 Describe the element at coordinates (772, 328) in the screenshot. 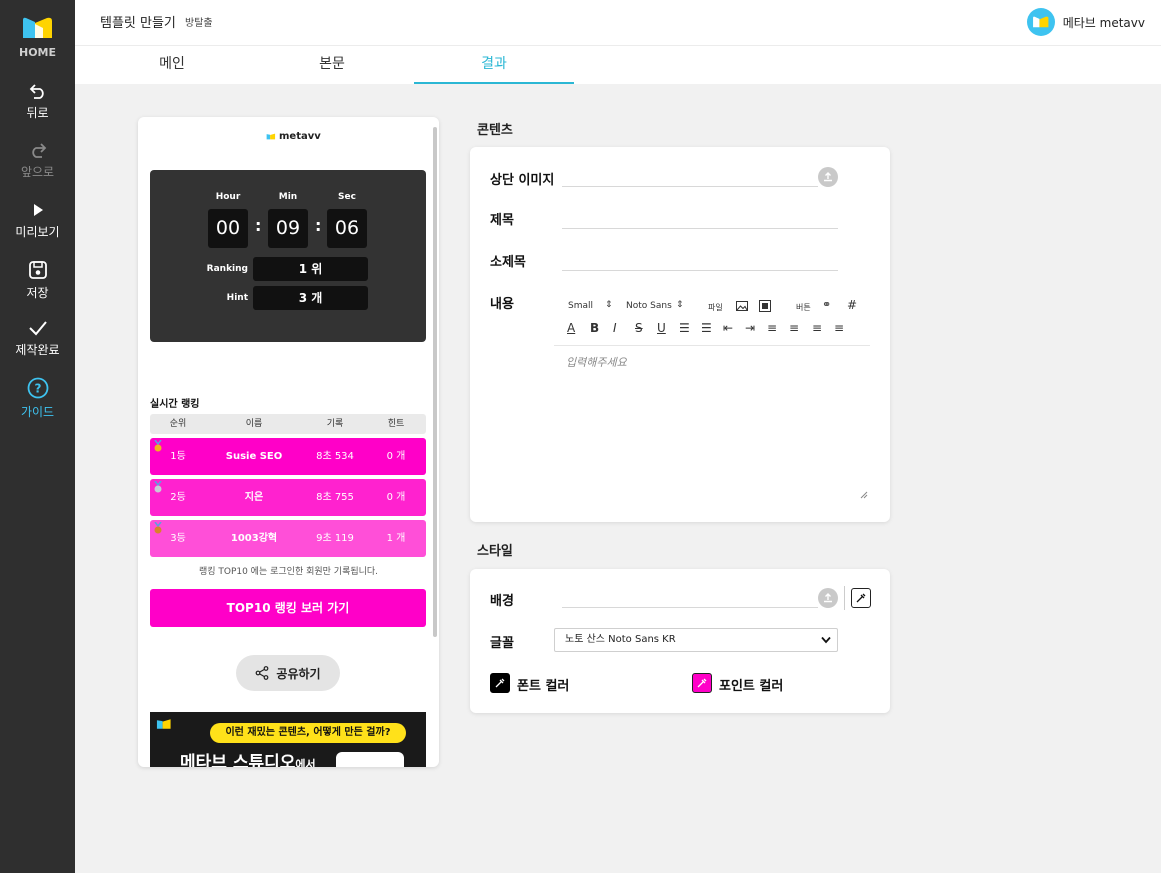

I see `align-left-icon: ≡` at that location.